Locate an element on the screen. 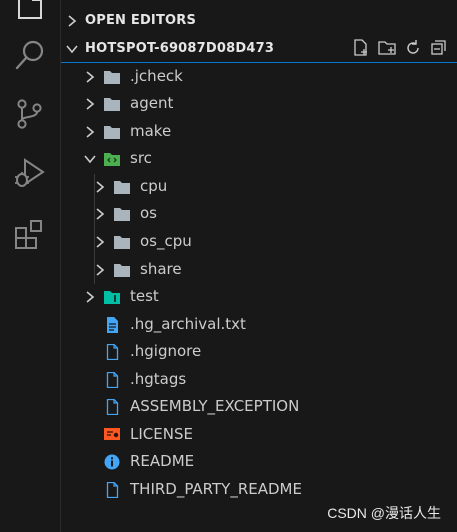 The image size is (457, 532). open-editors-title: OPEN EDITORS is located at coordinates (141, 20).